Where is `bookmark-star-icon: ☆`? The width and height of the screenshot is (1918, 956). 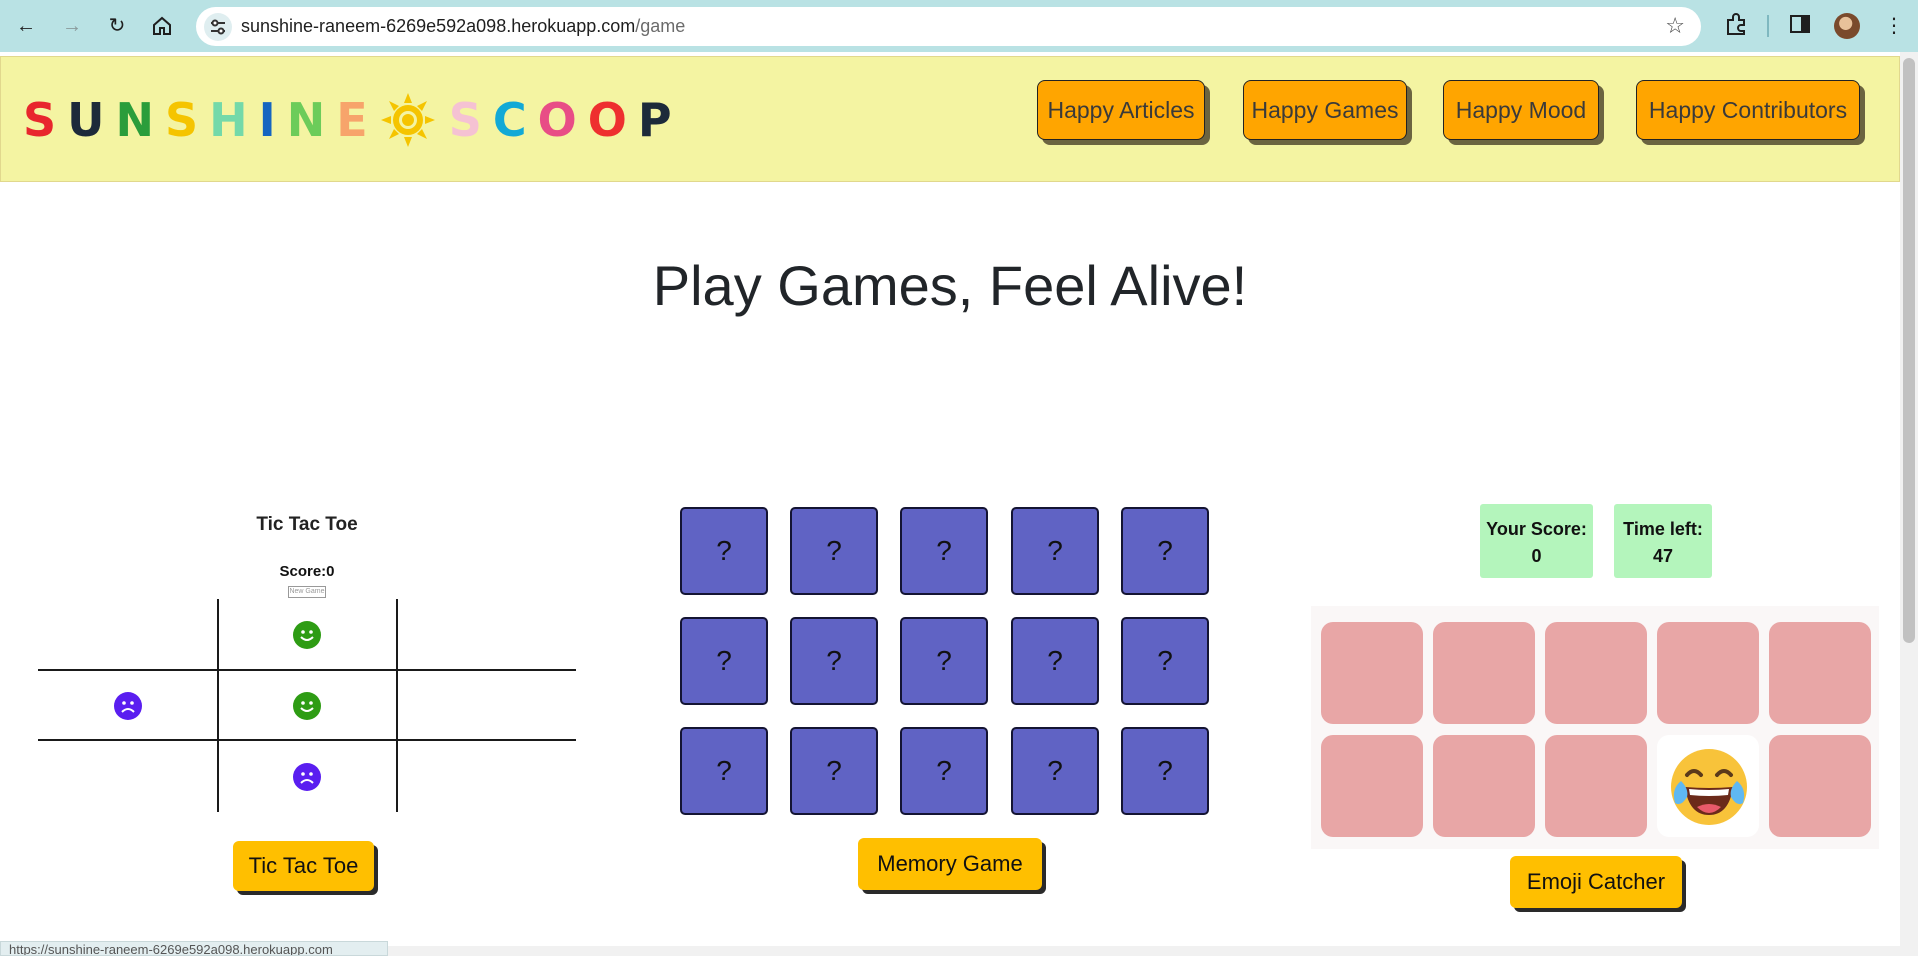
bookmark-star-icon: ☆ is located at coordinates (1675, 26).